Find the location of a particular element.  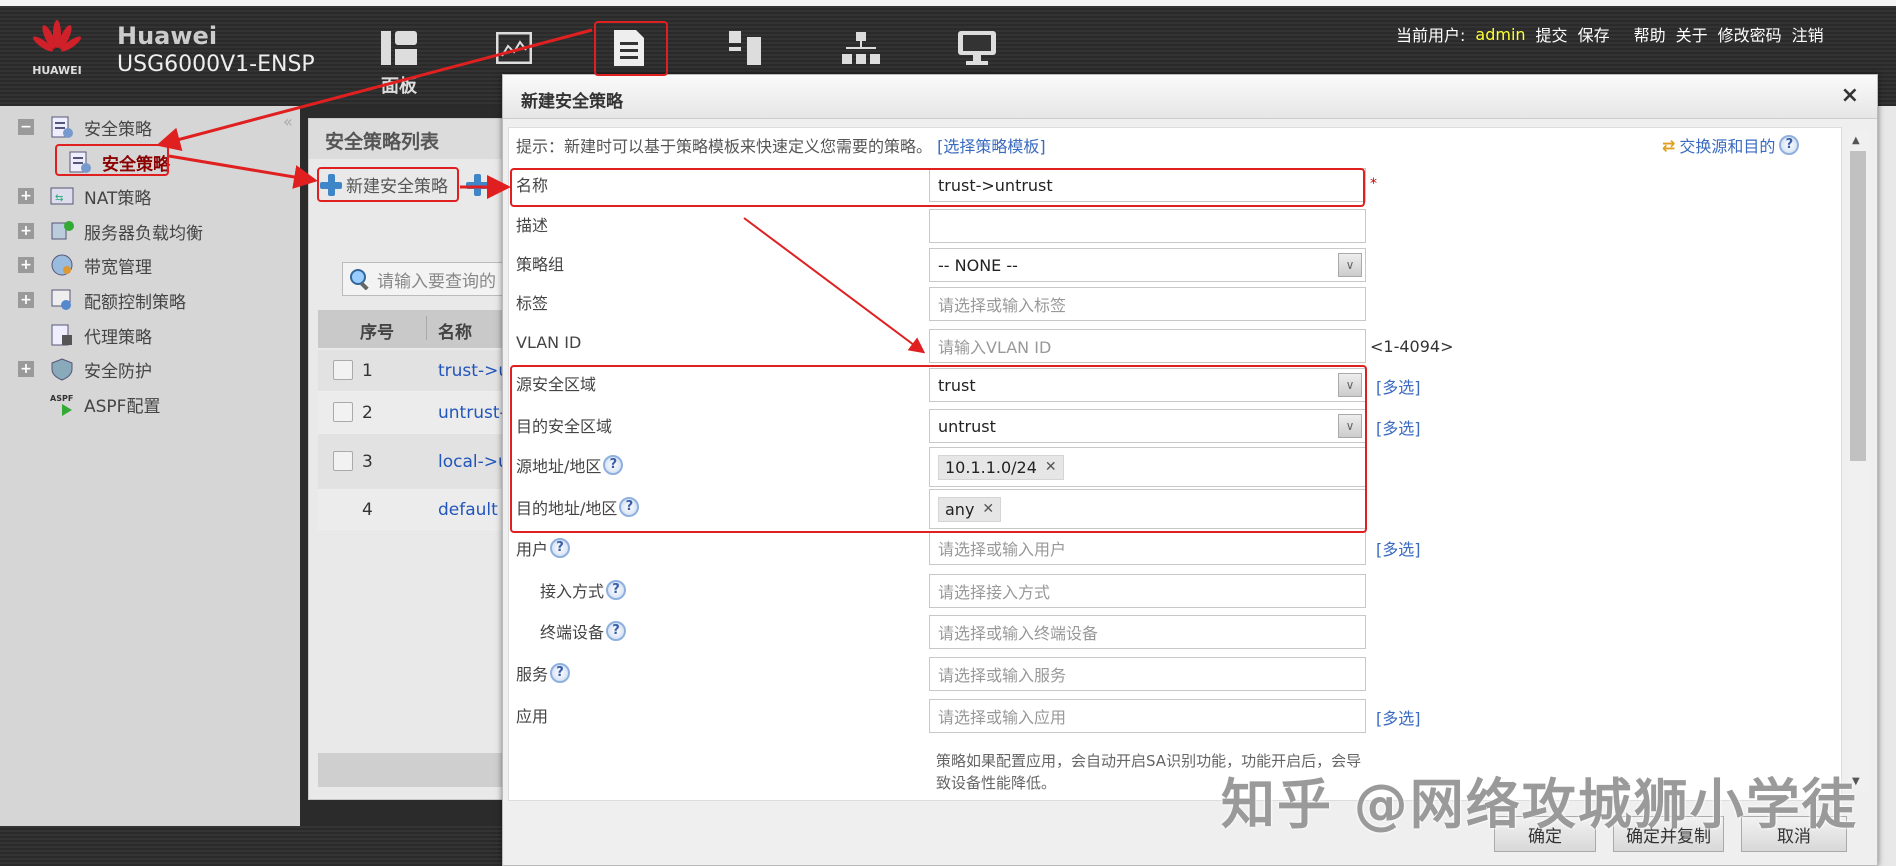

save-link: 保存 is located at coordinates (1594, 34).